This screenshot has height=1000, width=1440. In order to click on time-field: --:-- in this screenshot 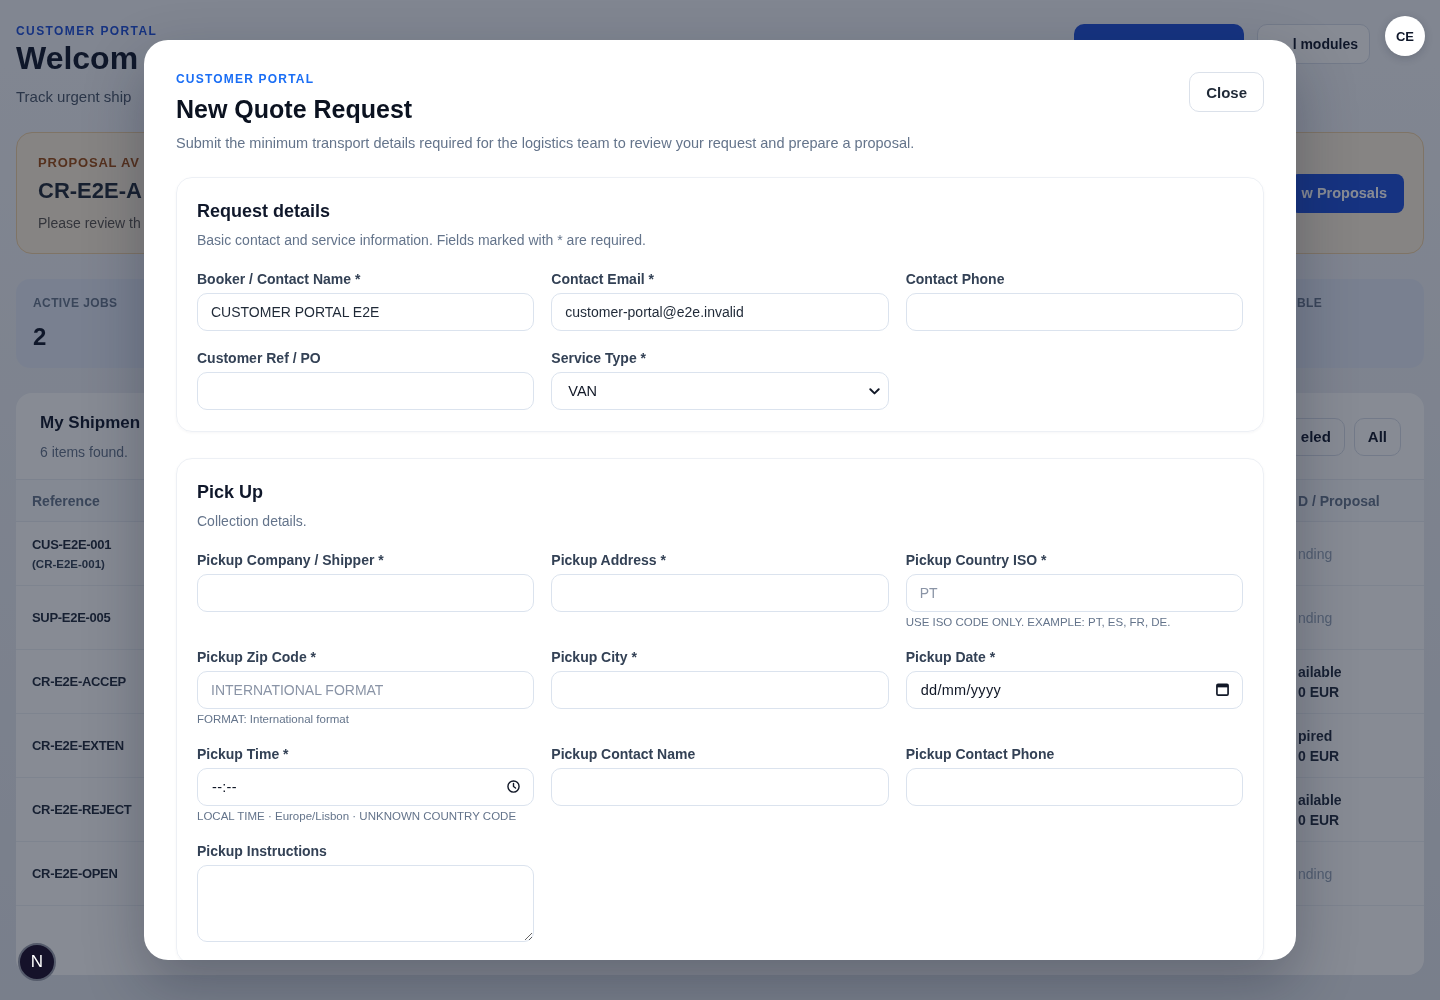, I will do `click(366, 787)`.